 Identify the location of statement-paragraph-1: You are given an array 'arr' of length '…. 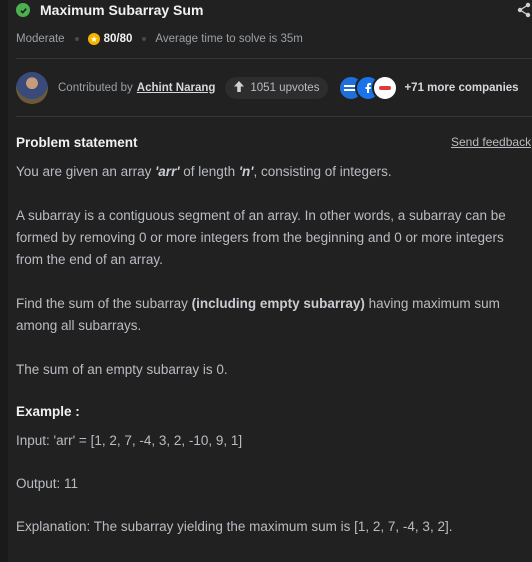
(274, 172).